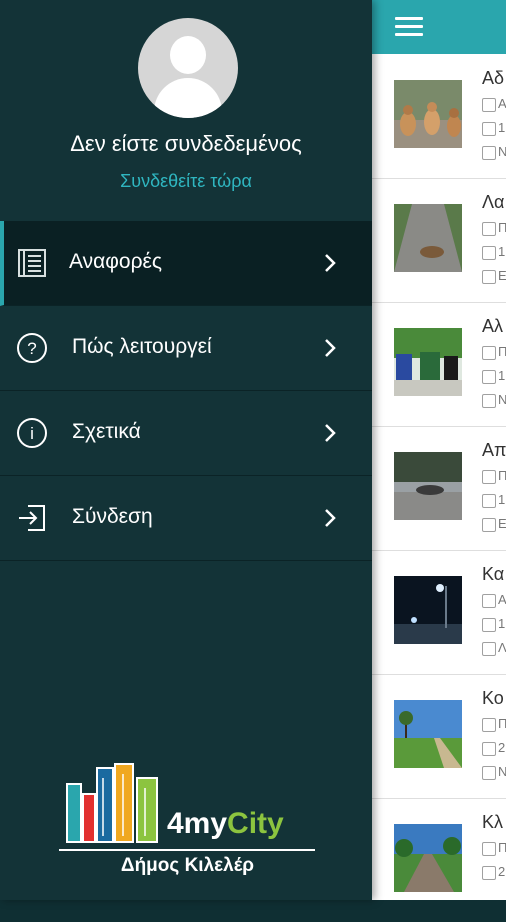 The width and height of the screenshot is (506, 922). I want to click on svg-text: i, so click(32, 433).